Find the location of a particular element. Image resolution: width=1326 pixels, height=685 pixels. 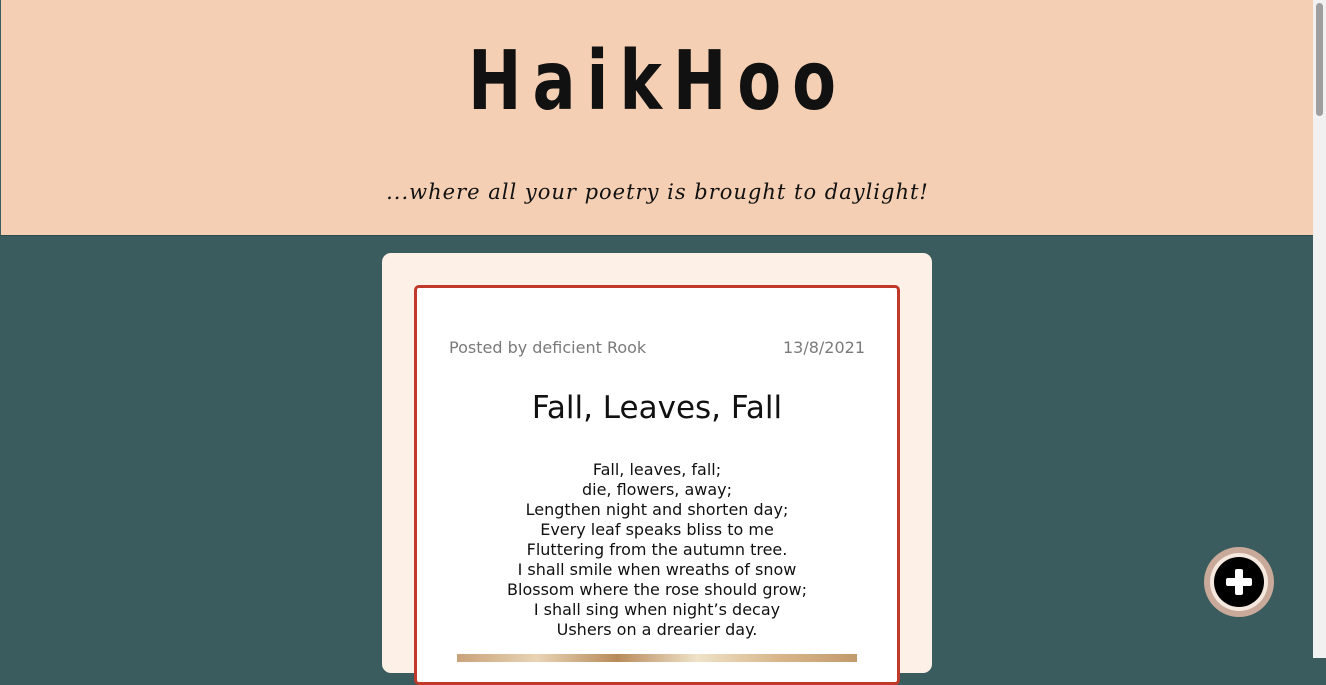

poem-line: Fluttering from the autumn tree. is located at coordinates (657, 549).